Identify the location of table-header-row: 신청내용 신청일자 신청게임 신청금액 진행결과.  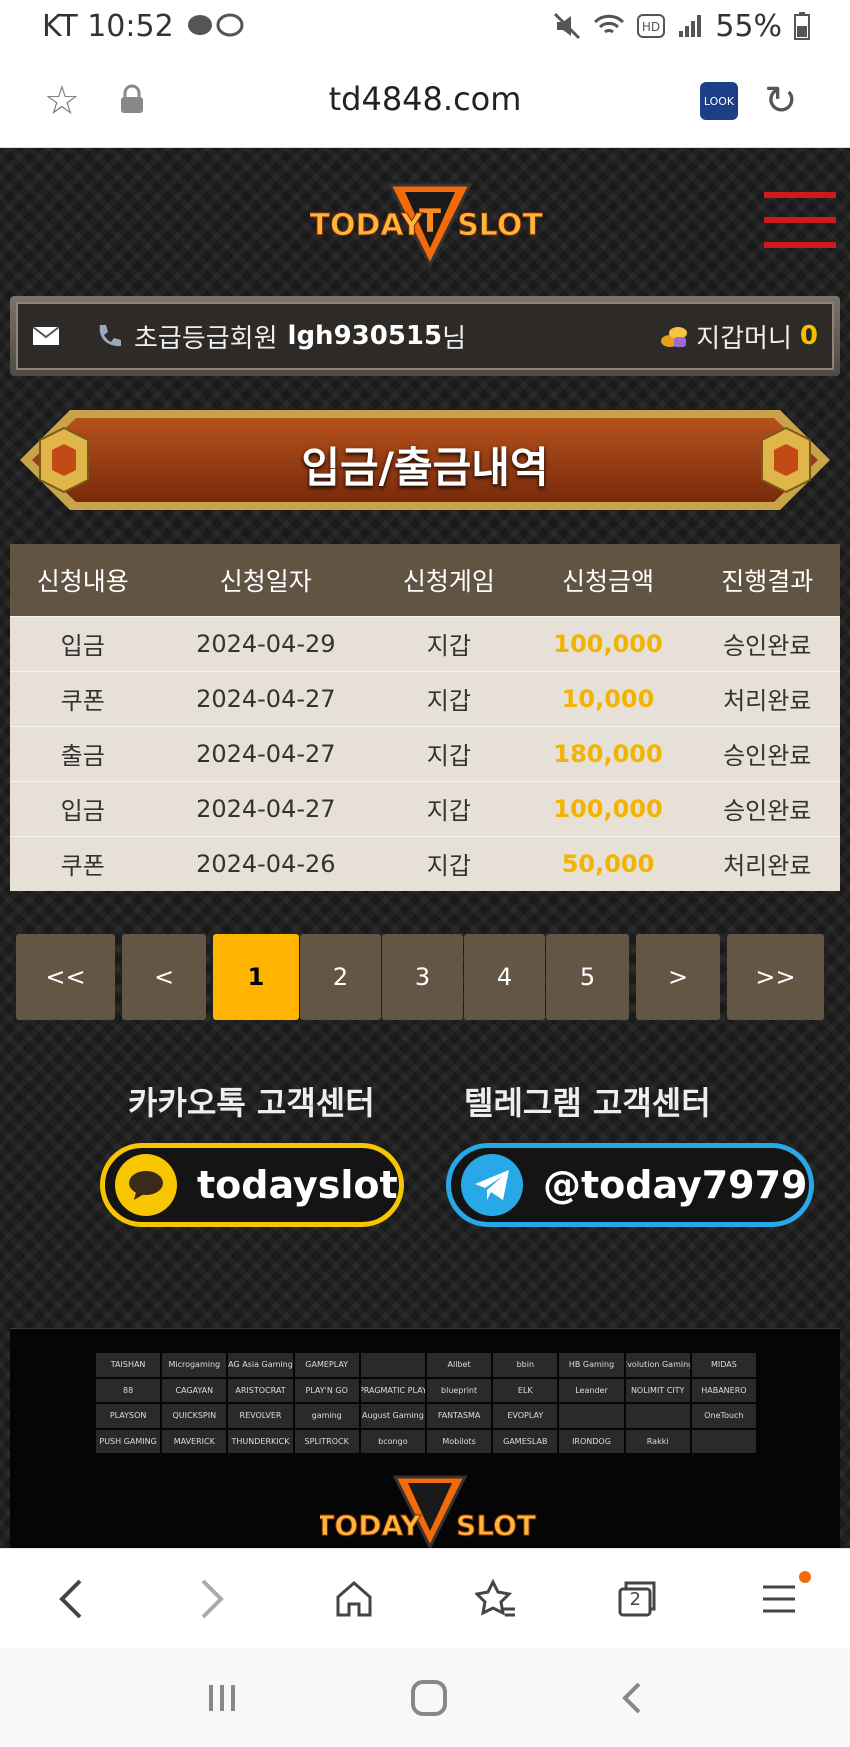
(425, 580).